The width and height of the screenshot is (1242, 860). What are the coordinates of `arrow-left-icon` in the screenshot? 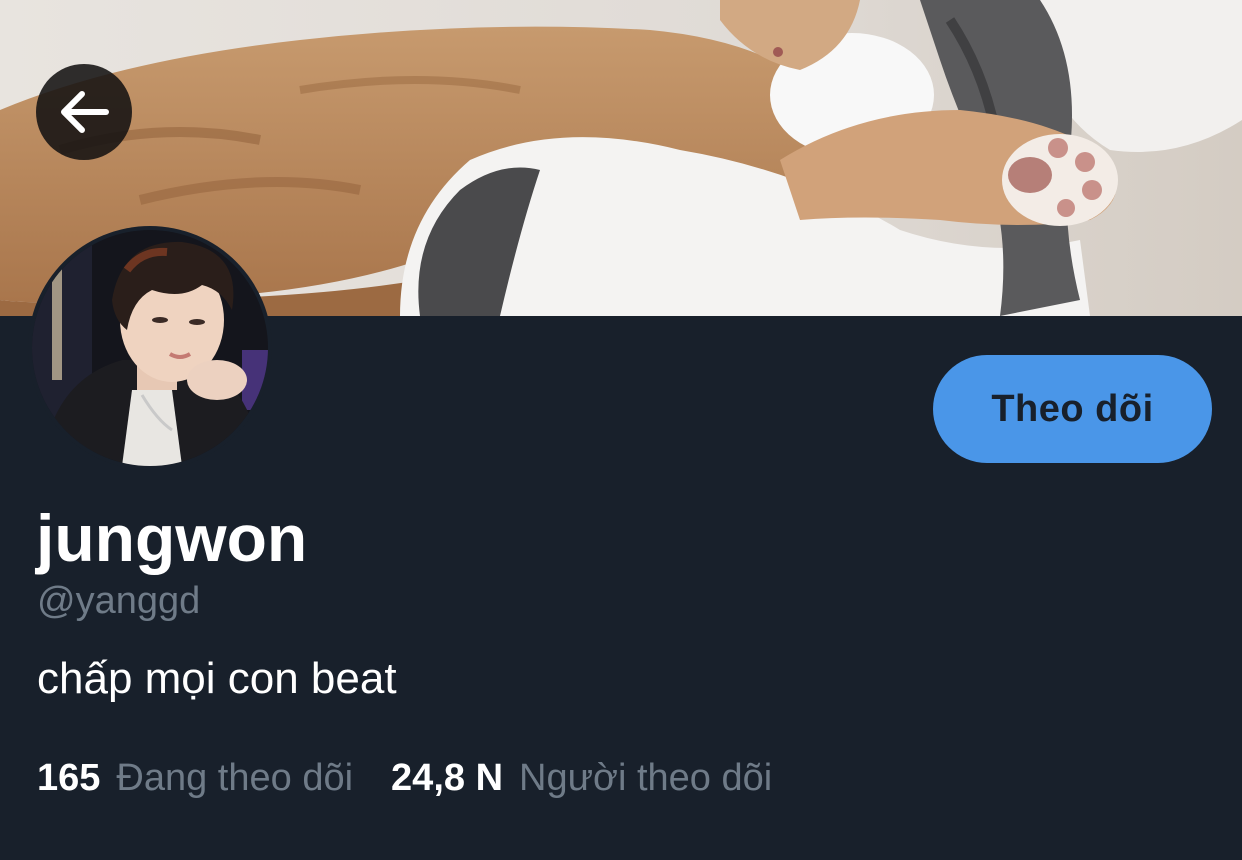 It's located at (85, 112).